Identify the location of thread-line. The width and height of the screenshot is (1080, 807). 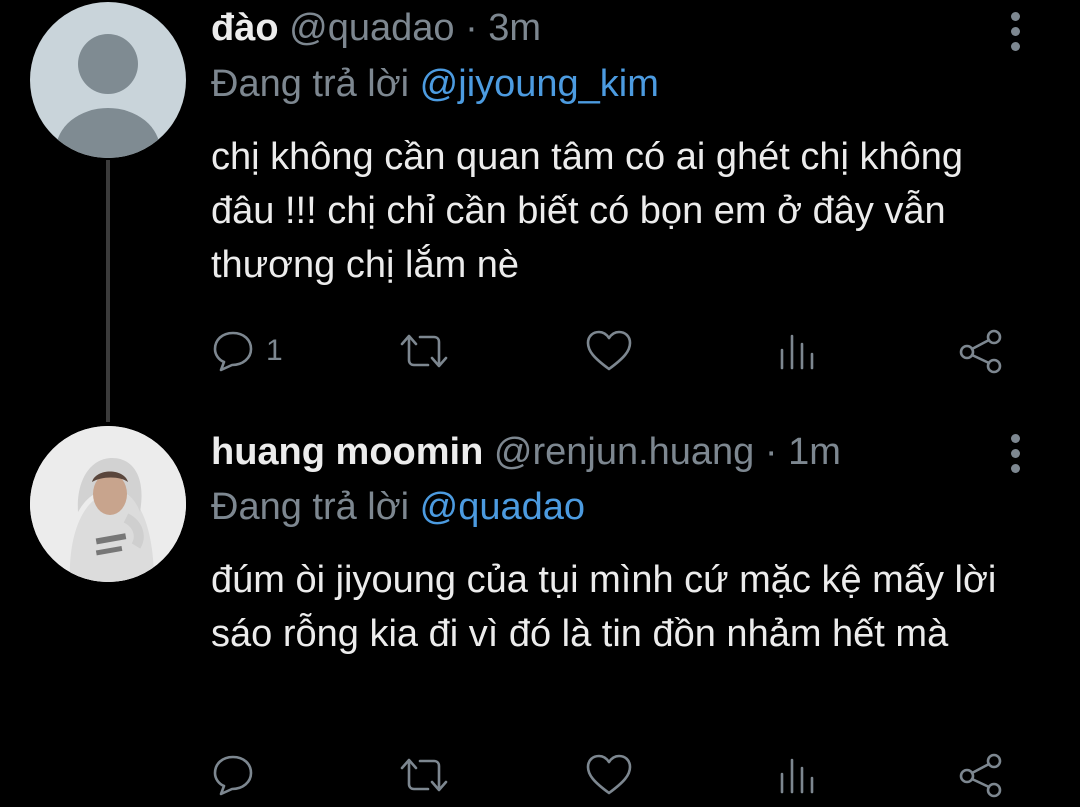
(108, 291).